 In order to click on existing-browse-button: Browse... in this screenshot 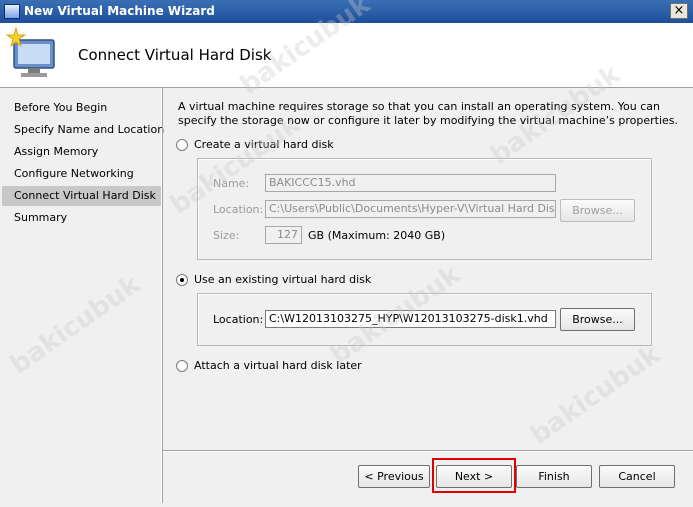, I will do `click(597, 319)`.